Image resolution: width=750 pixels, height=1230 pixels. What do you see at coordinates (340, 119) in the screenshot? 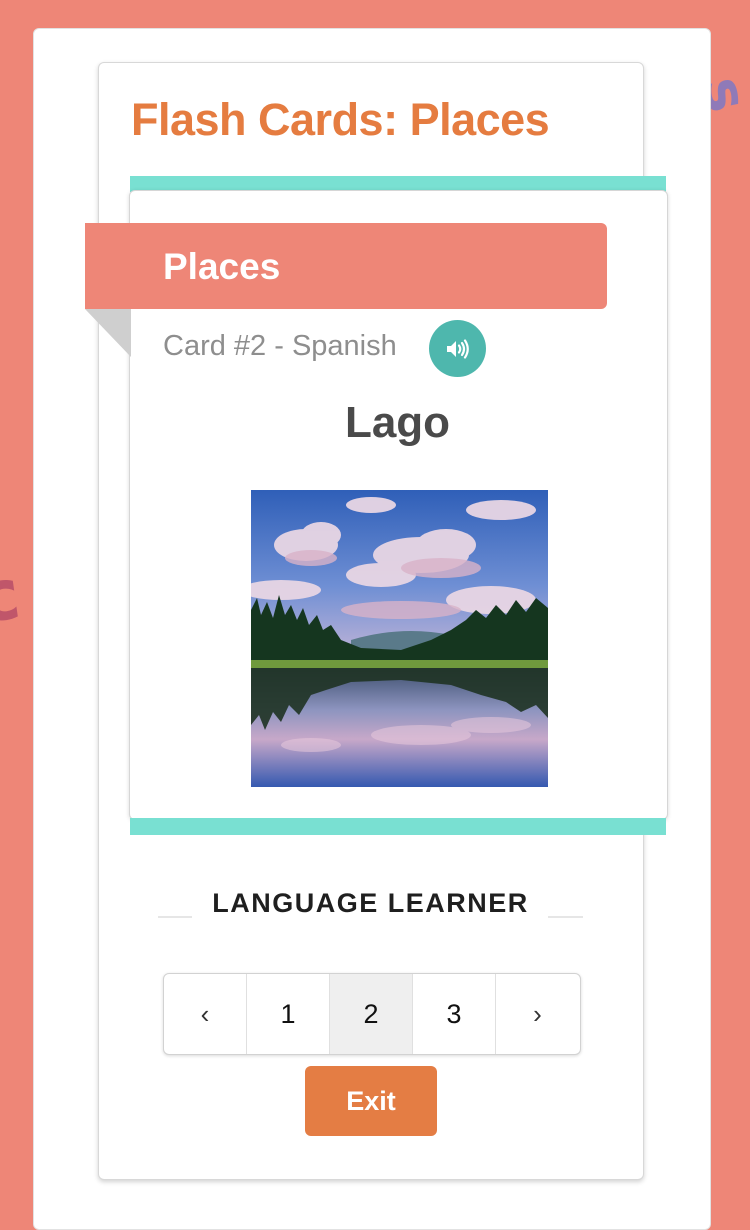
I see `page-title: Flash Cards: Places` at bounding box center [340, 119].